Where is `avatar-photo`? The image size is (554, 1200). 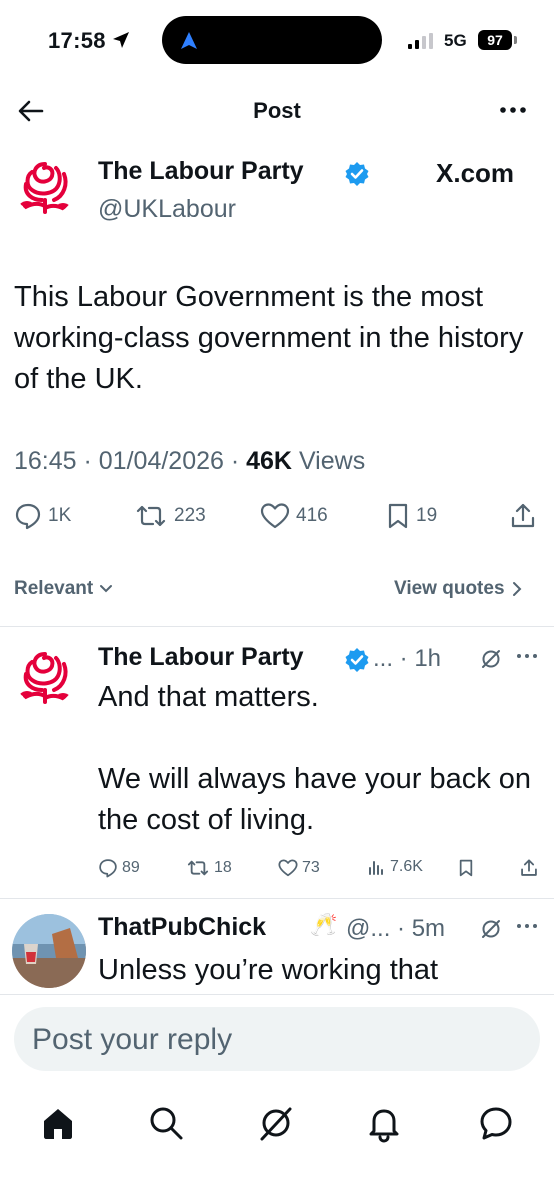
avatar-photo is located at coordinates (49, 951).